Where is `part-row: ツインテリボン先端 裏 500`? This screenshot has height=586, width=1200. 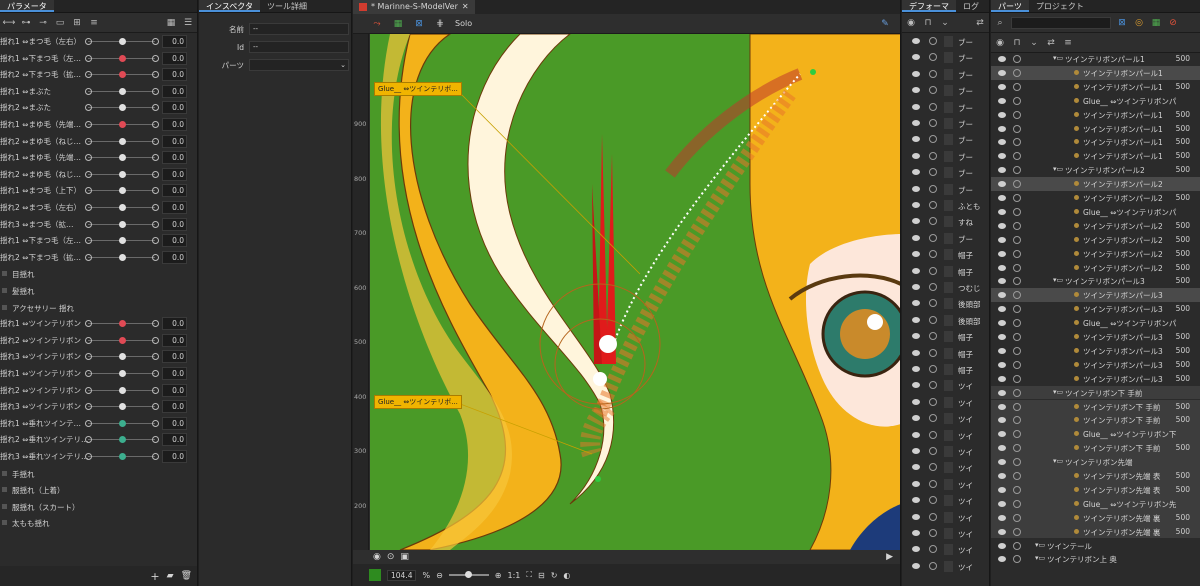
part-row: ツインテリボン先端 裏 500 is located at coordinates (1095, 531).